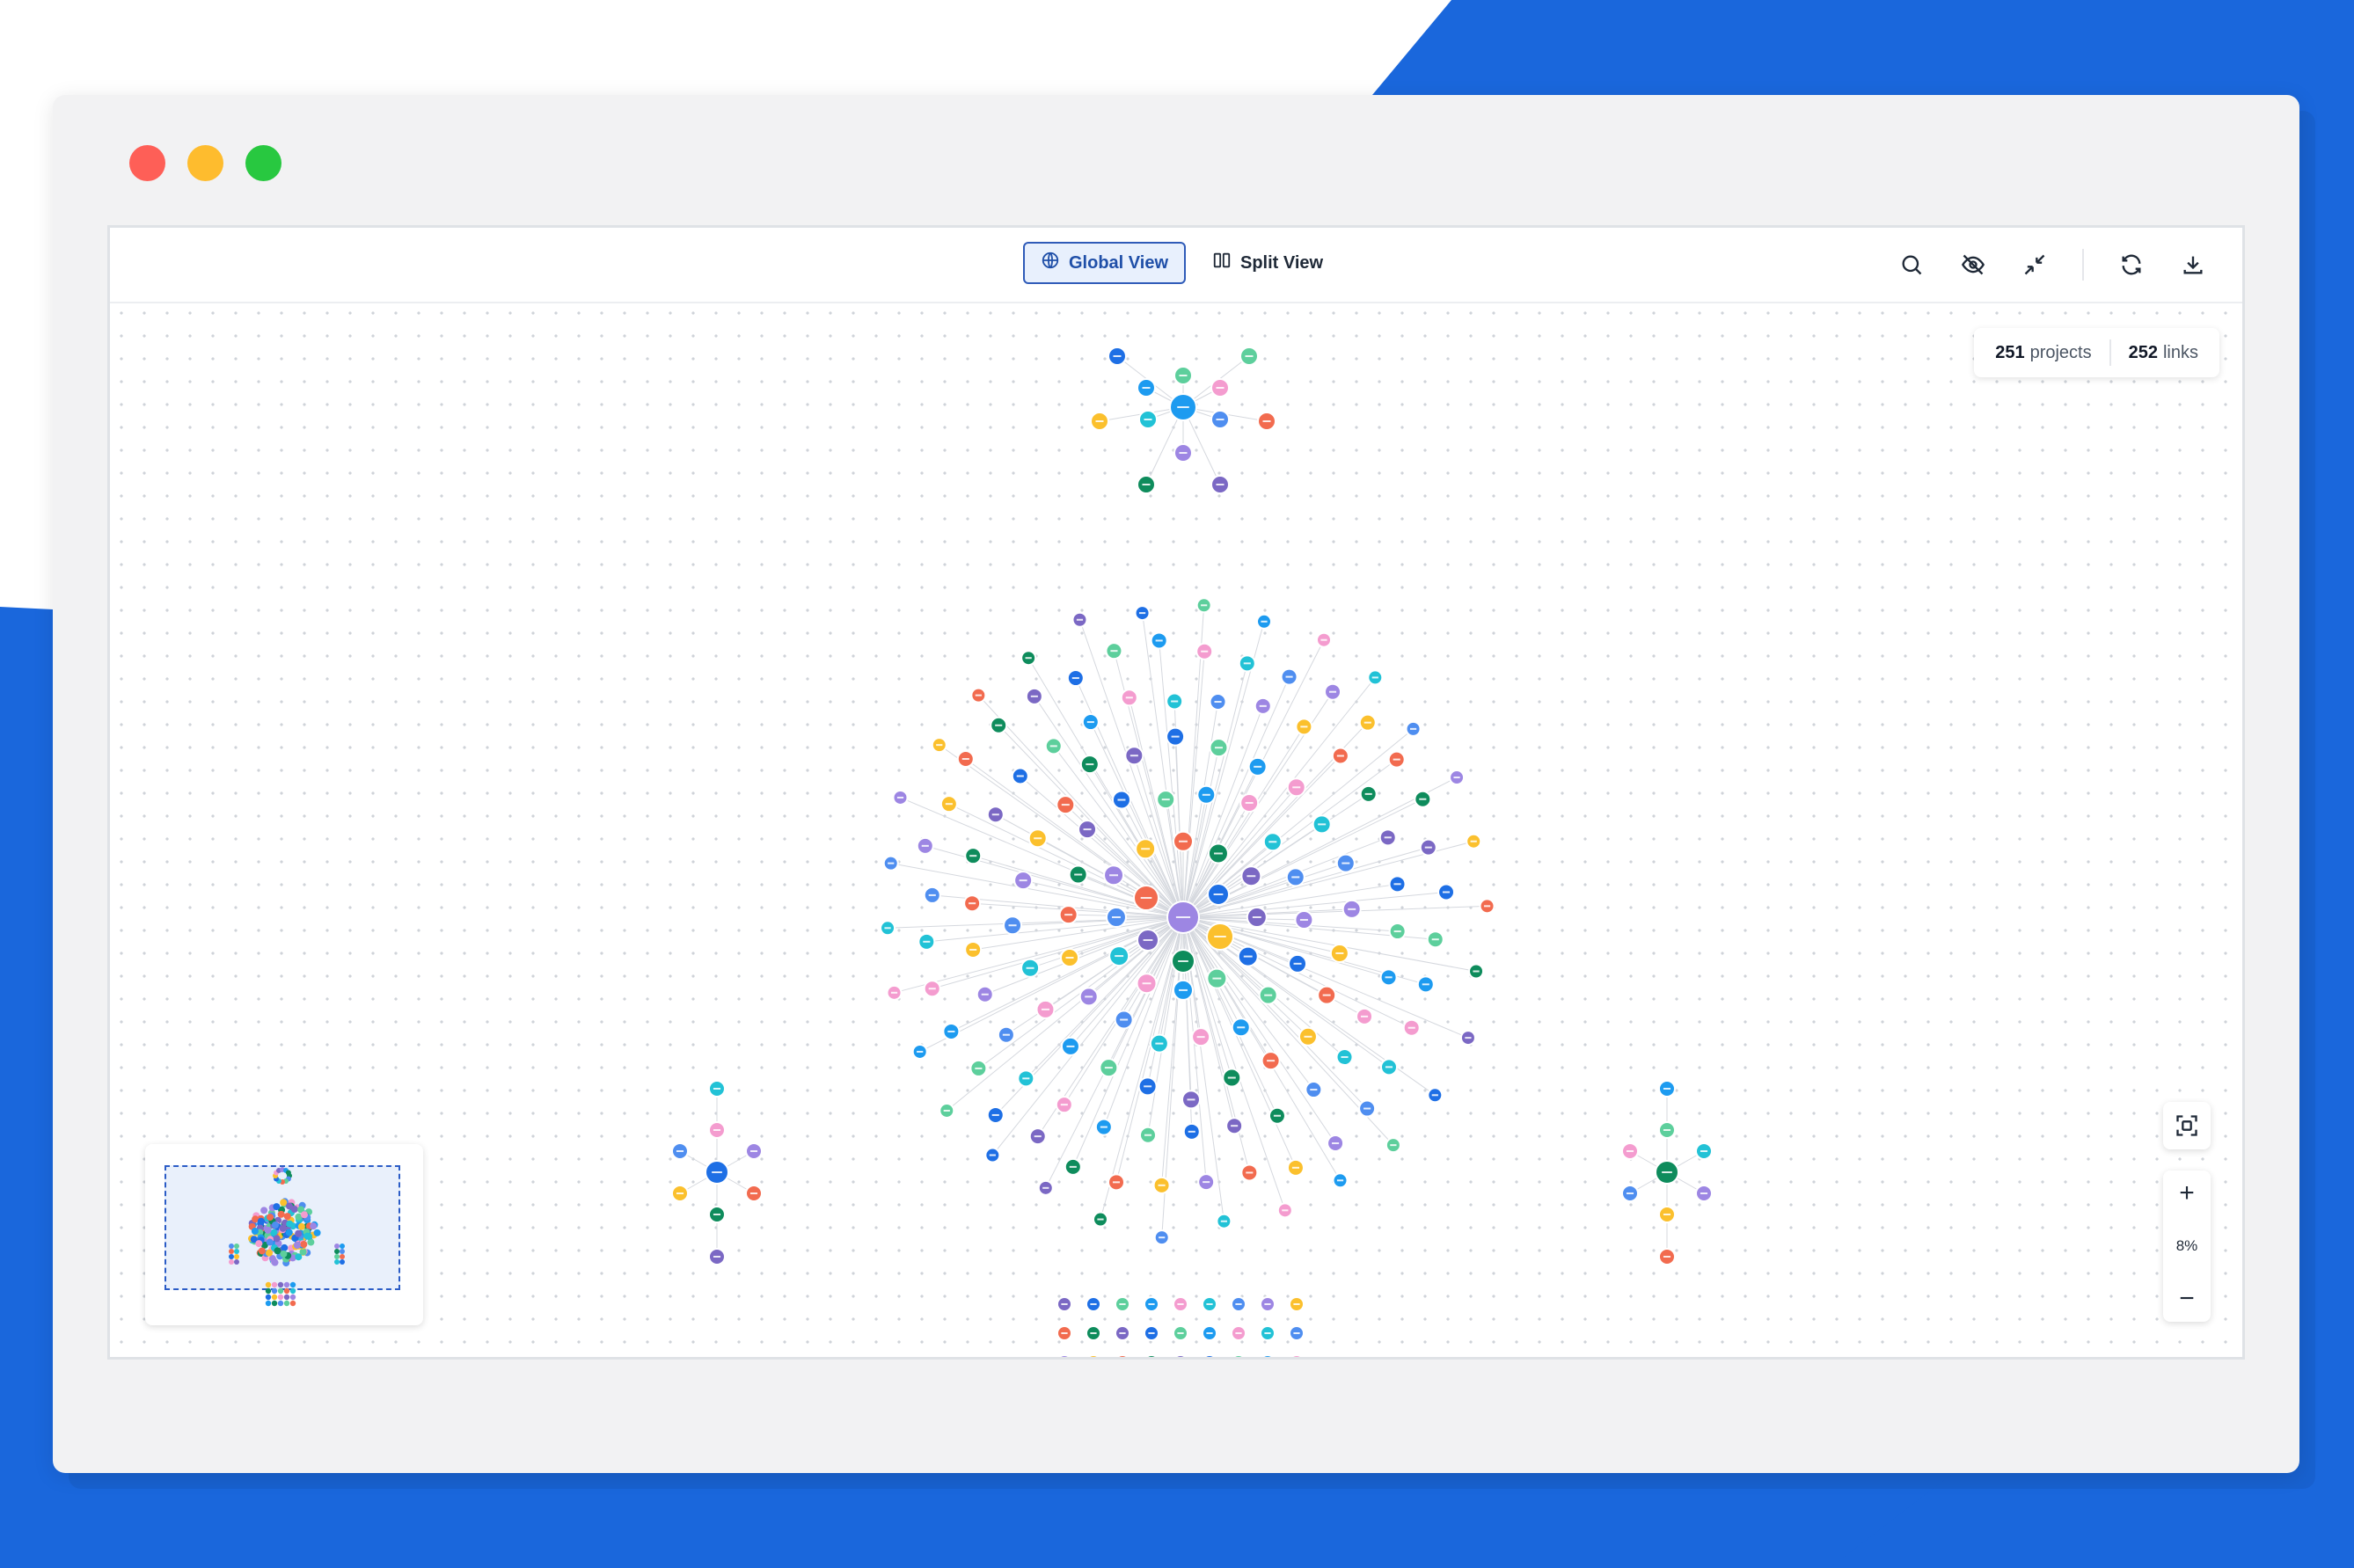  What do you see at coordinates (2193, 264) in the screenshot?
I see `download-button` at bounding box center [2193, 264].